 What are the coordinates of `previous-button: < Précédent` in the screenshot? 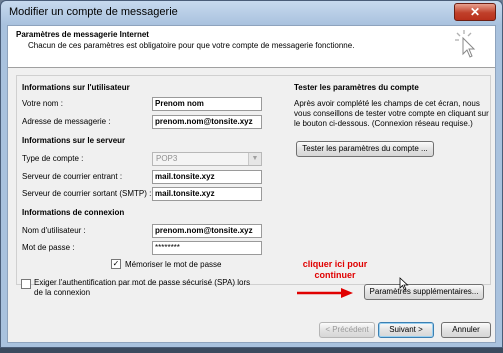 It's located at (347, 330).